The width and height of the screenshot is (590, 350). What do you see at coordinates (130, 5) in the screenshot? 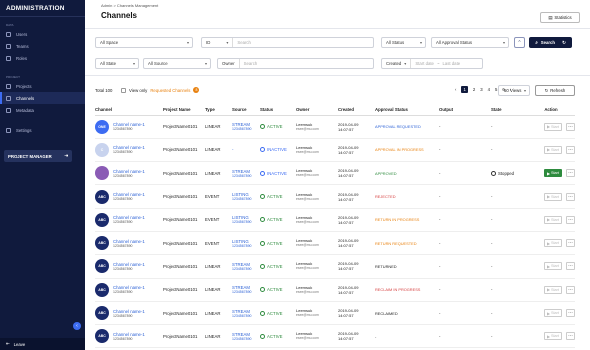
I see `breadcrumb: Admin > Channels Management` at bounding box center [130, 5].